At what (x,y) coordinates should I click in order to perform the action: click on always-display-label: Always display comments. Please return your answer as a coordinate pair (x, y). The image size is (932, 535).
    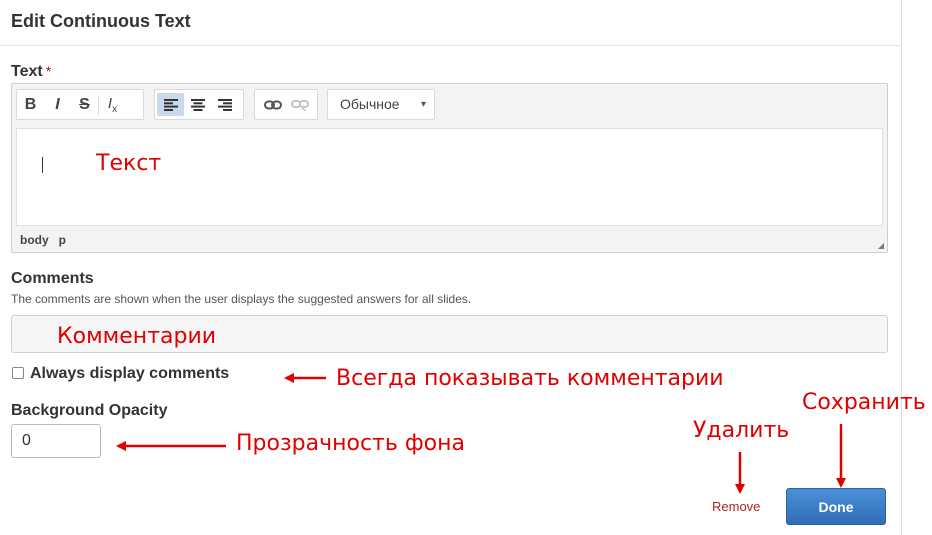
    Looking at the image, I should click on (130, 373).